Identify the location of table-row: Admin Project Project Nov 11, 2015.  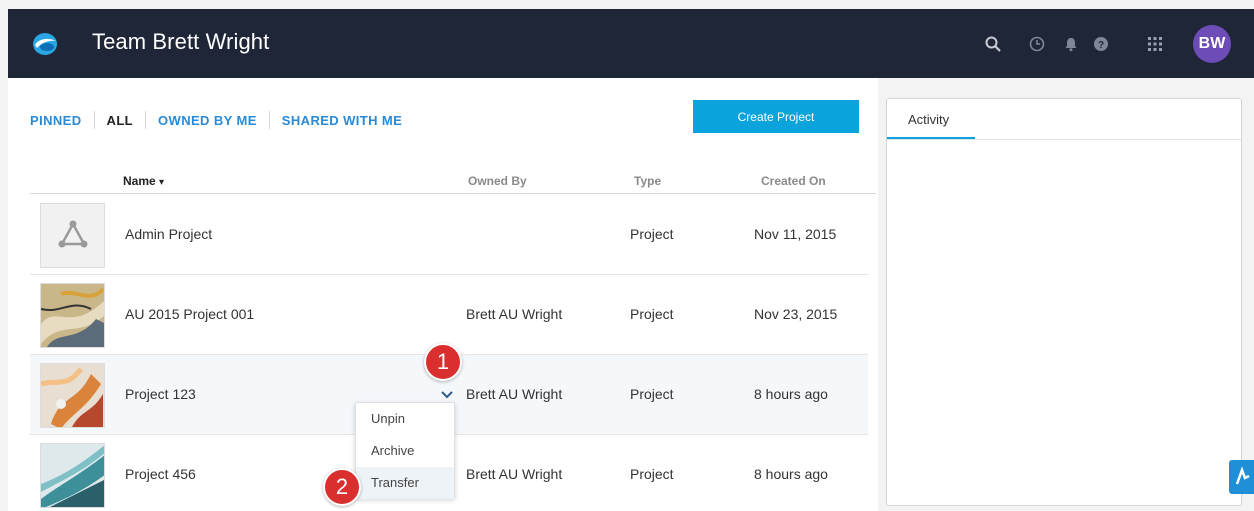
(449, 235).